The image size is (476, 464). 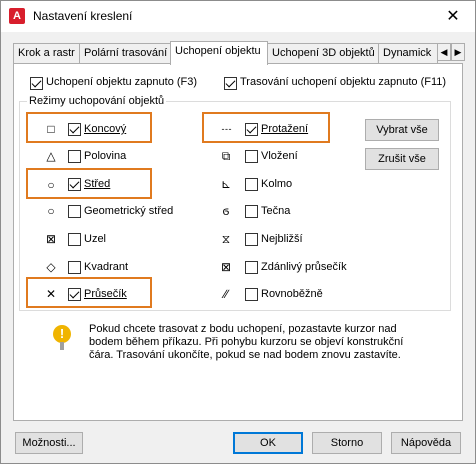 What do you see at coordinates (74, 239) in the screenshot?
I see `node-checkbox` at bounding box center [74, 239].